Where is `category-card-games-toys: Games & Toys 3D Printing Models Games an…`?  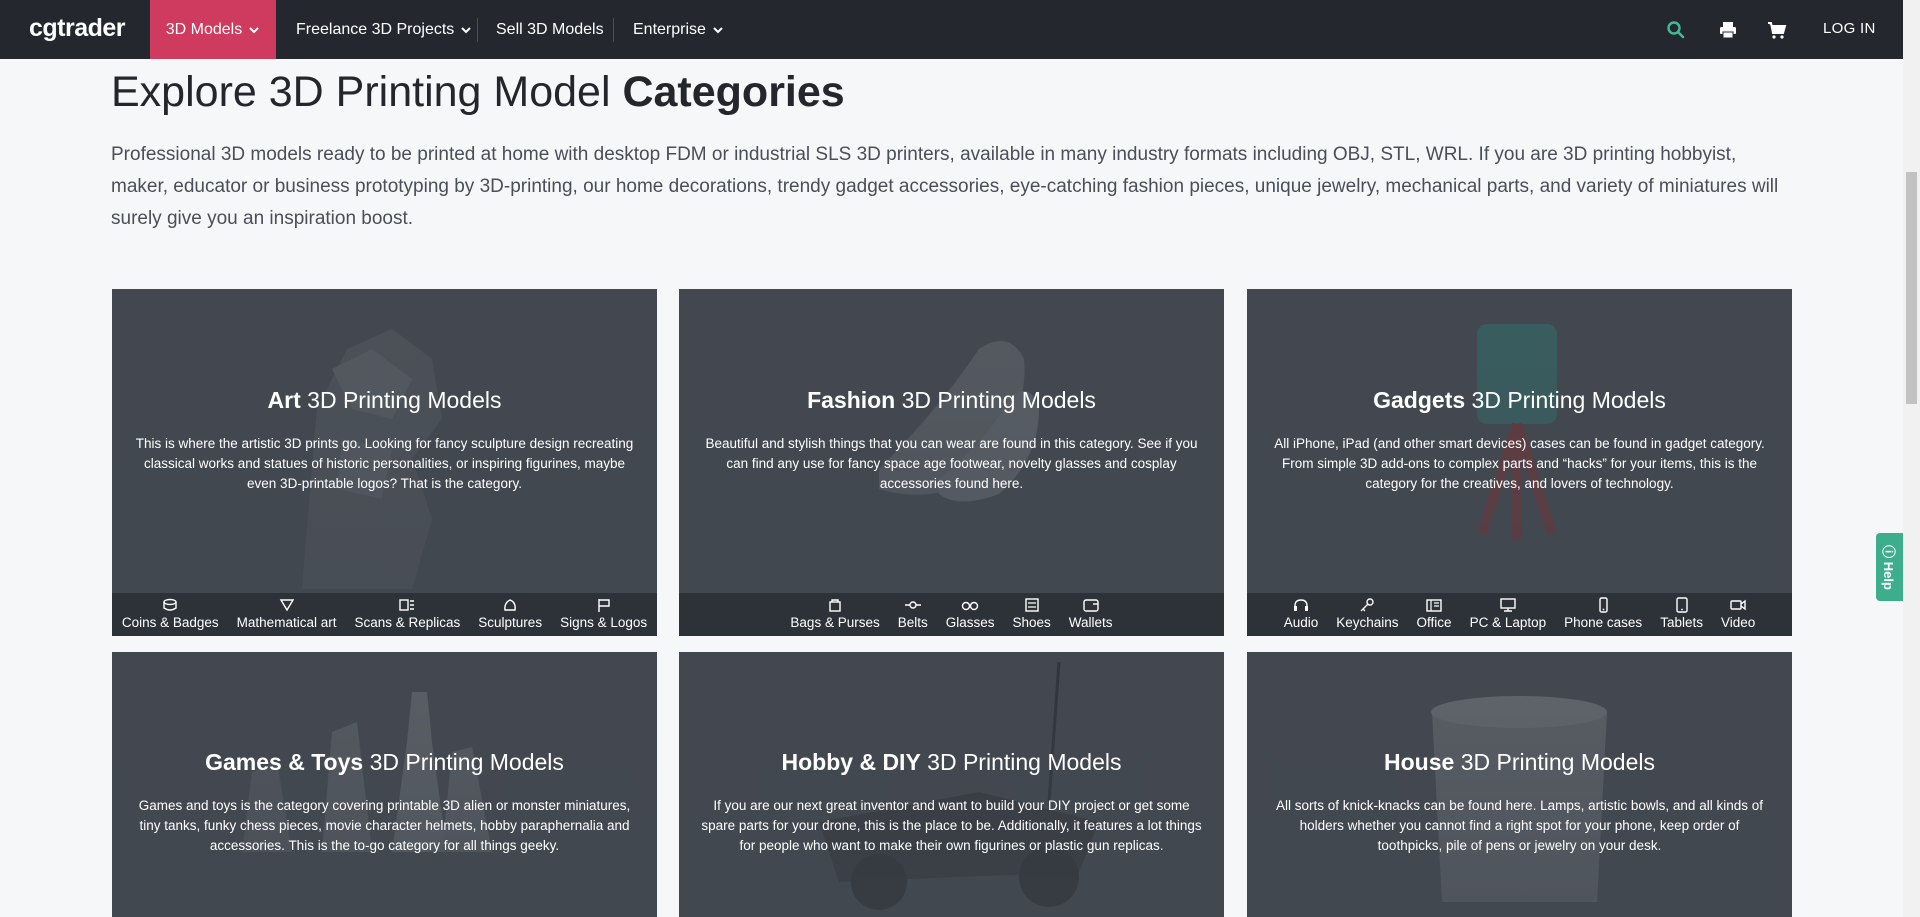 category-card-games-toys: Games & Toys 3D Printing Models Games an… is located at coordinates (384, 784).